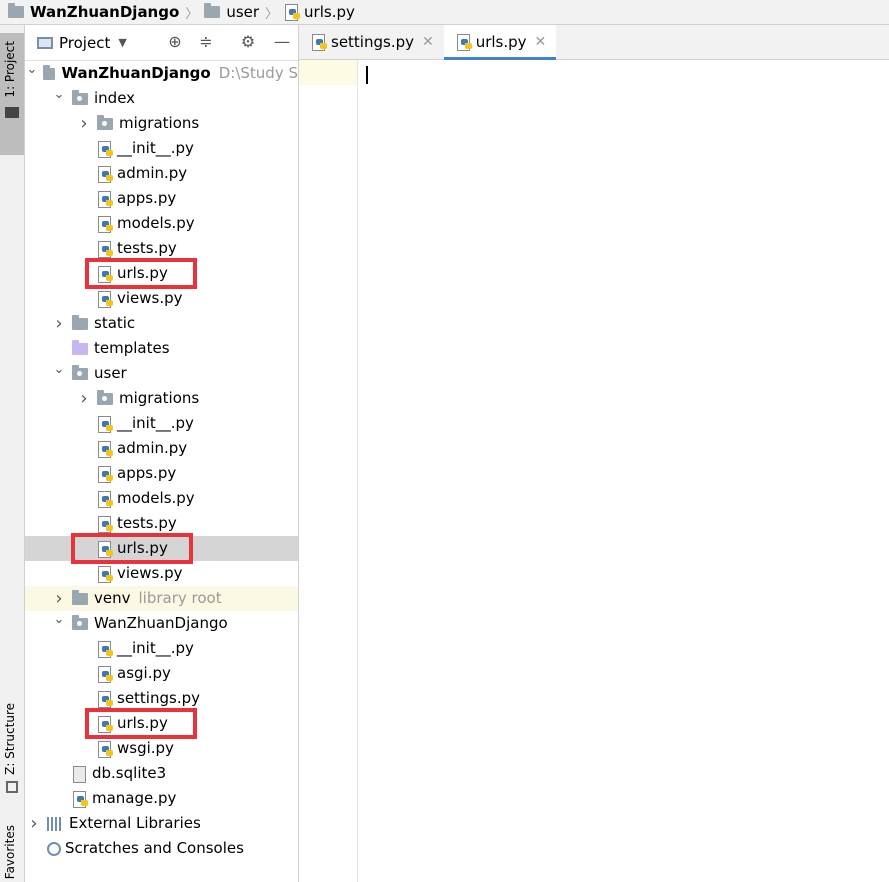  I want to click on tab-urls-py: urls.py ✕, so click(500, 42).